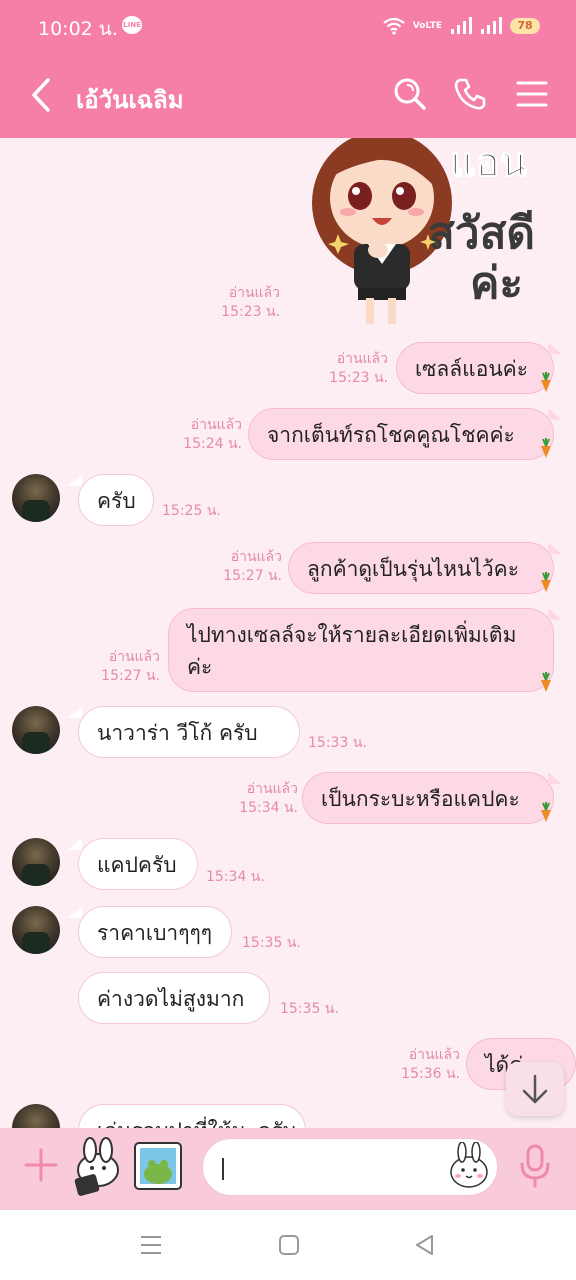 The width and height of the screenshot is (576, 1280). I want to click on message-text: ค่างวดไม่สูงมาก, so click(171, 999).